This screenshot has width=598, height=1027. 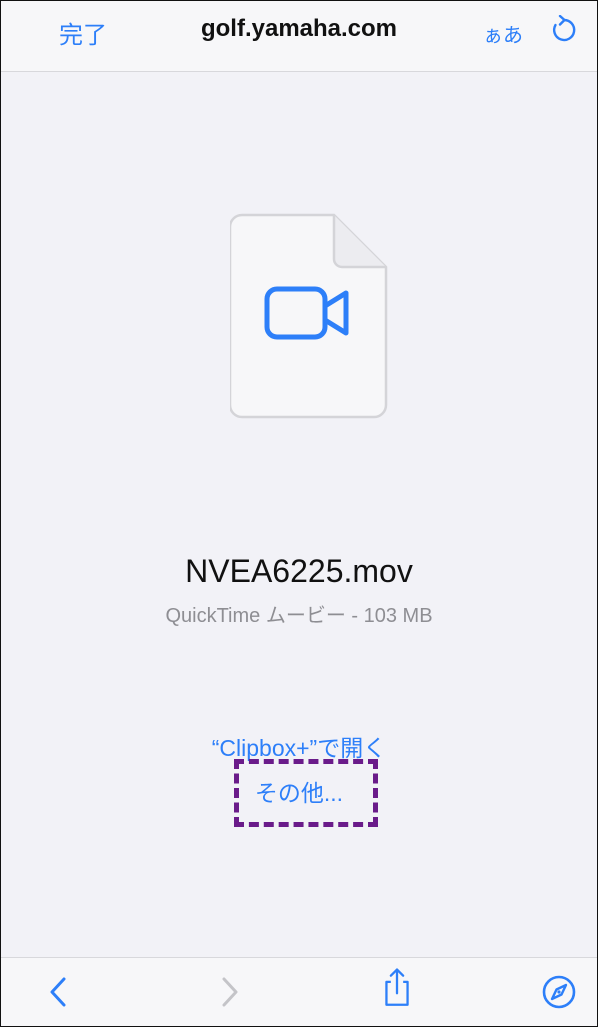 I want to click on compass-icon, so click(x=559, y=992).